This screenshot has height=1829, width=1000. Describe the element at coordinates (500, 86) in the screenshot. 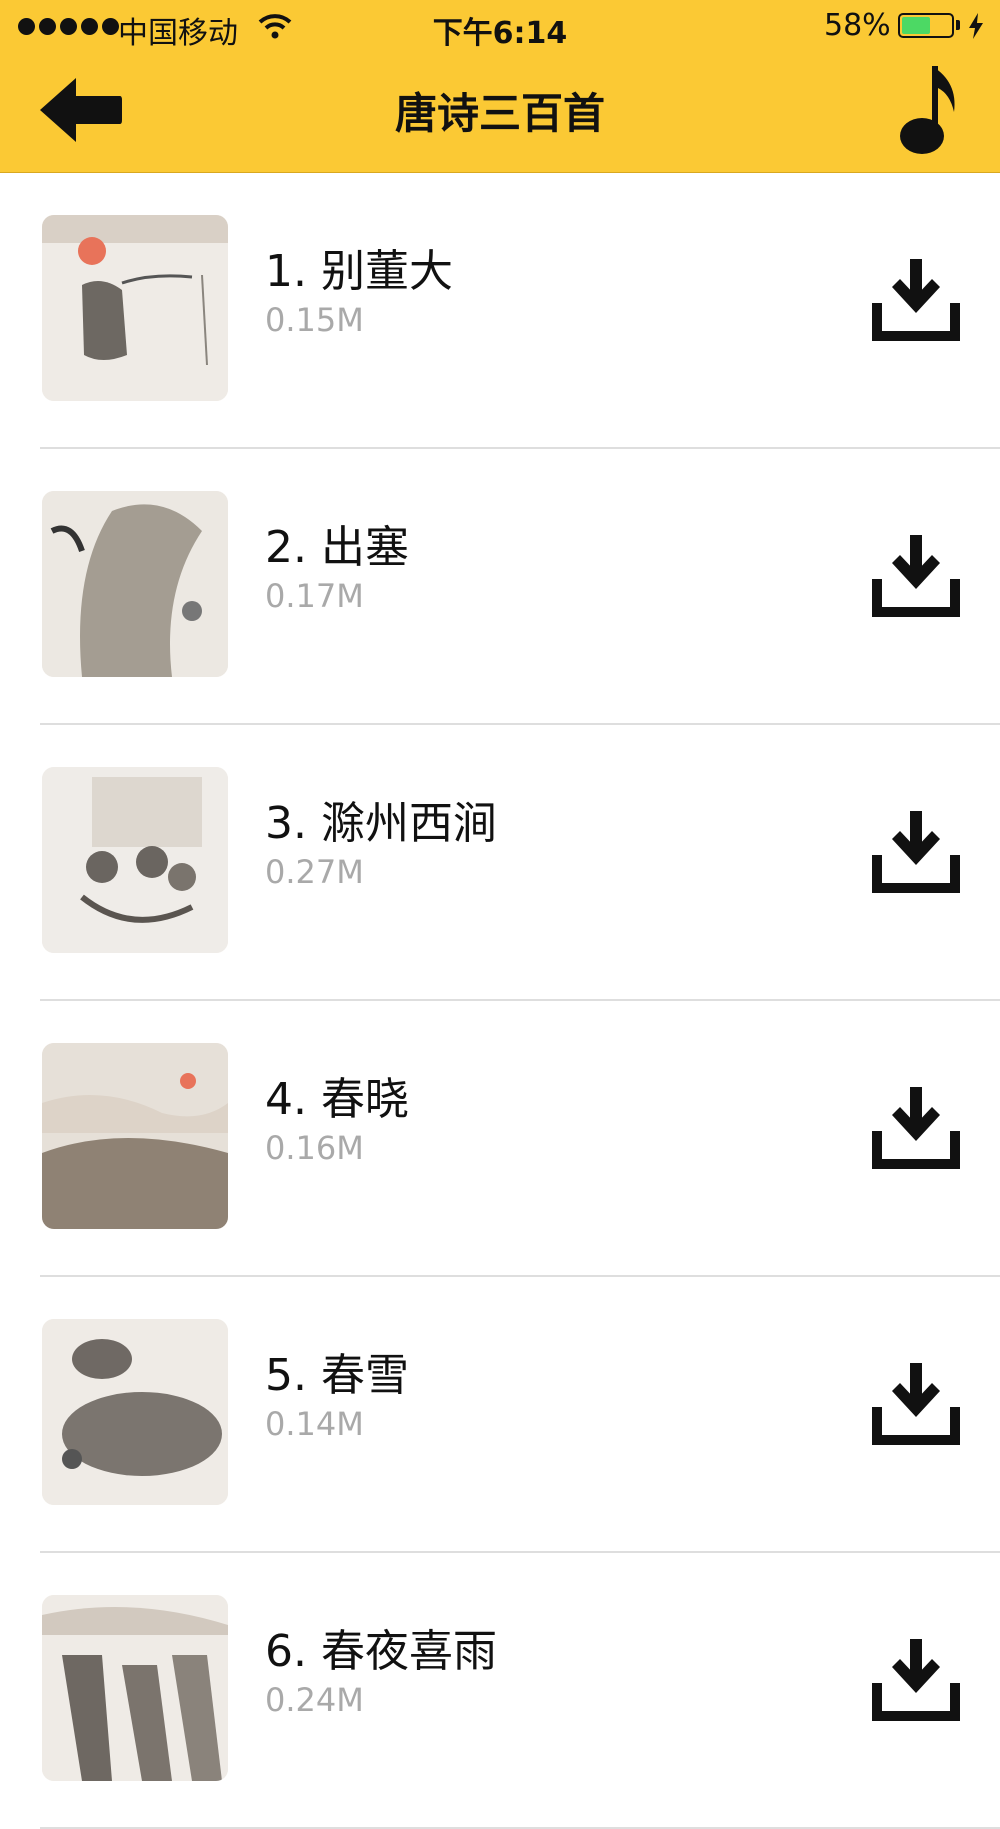

I see `nav-header: 中国移动 下午6:14 58% 唐诗三百首` at that location.